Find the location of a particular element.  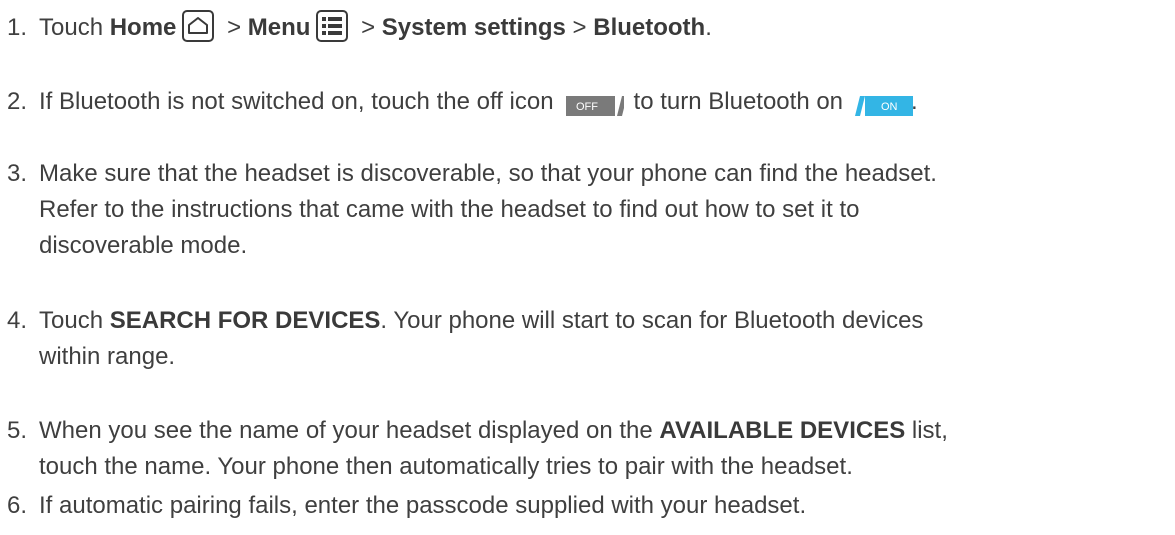

step-number: 5. is located at coordinates (17, 430).